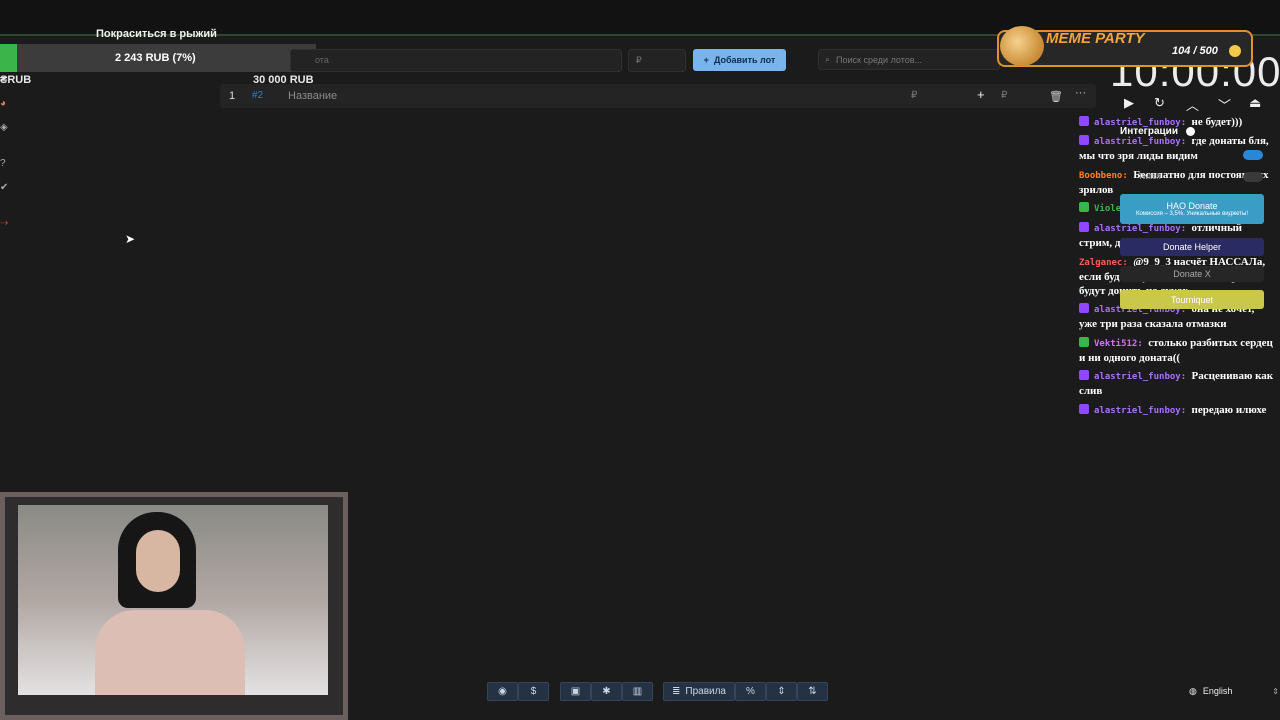 The image size is (1280, 720). Describe the element at coordinates (1149, 131) in the screenshot. I see `integrations-title: Интеграции` at that location.